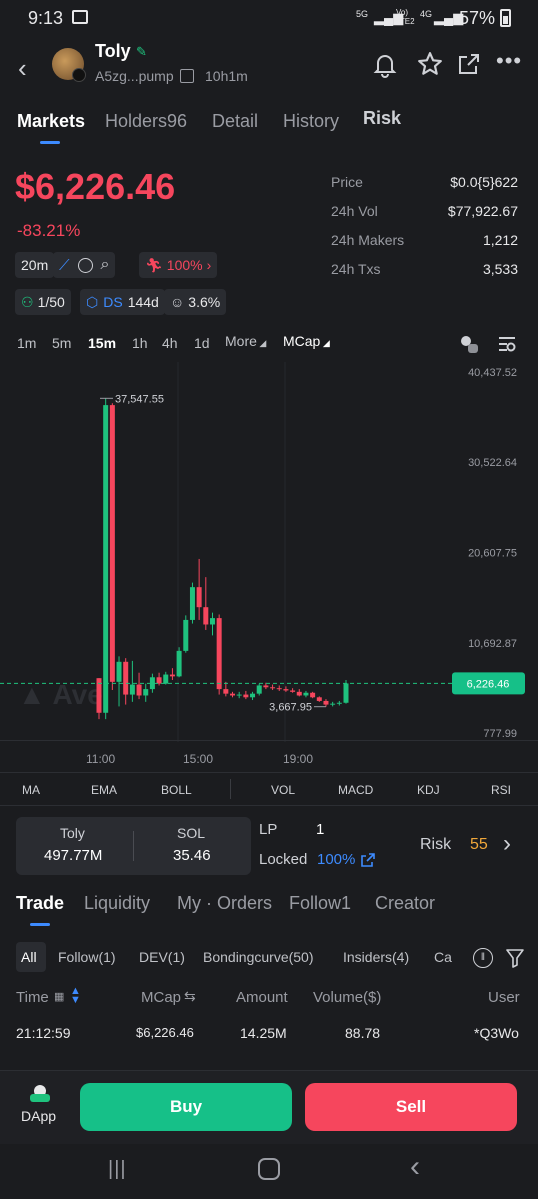  Describe the element at coordinates (186, 1107) in the screenshot. I see `buy-button: Buy` at that location.